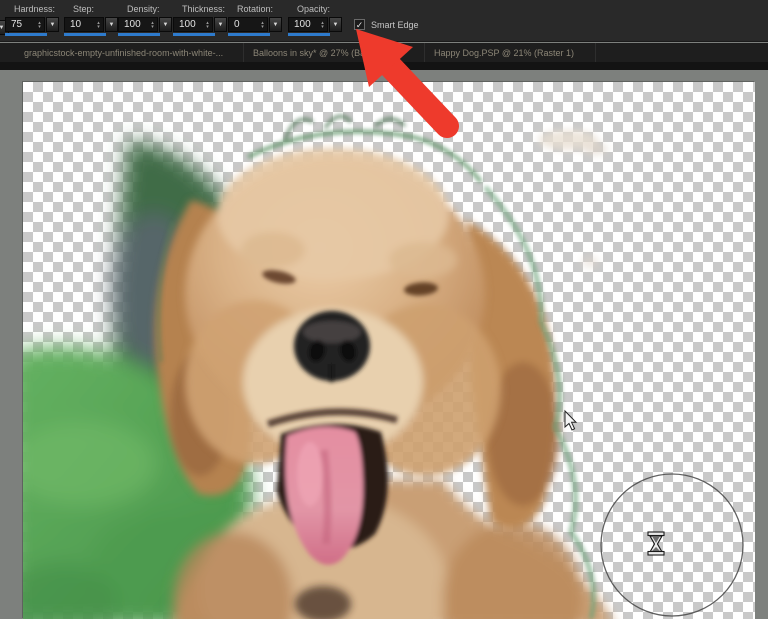 The height and width of the screenshot is (619, 768). I want to click on step-spinner: ▴ ▾, so click(98, 24).